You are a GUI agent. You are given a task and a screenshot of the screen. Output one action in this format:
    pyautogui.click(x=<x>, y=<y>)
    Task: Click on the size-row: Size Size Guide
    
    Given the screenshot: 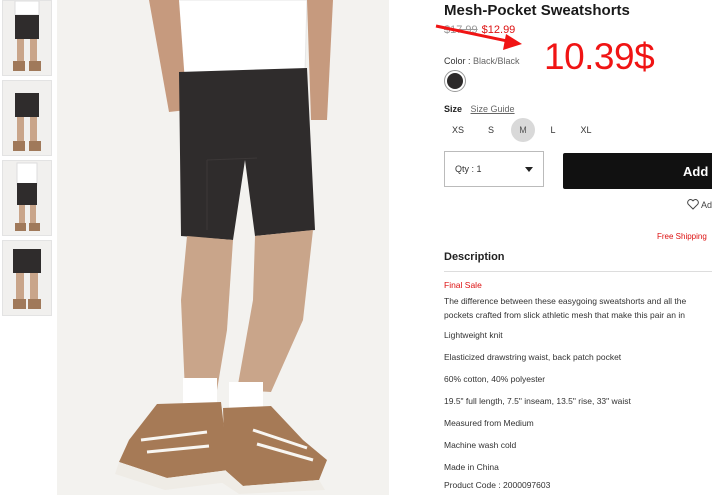 What is the action you would take?
    pyautogui.click(x=479, y=109)
    